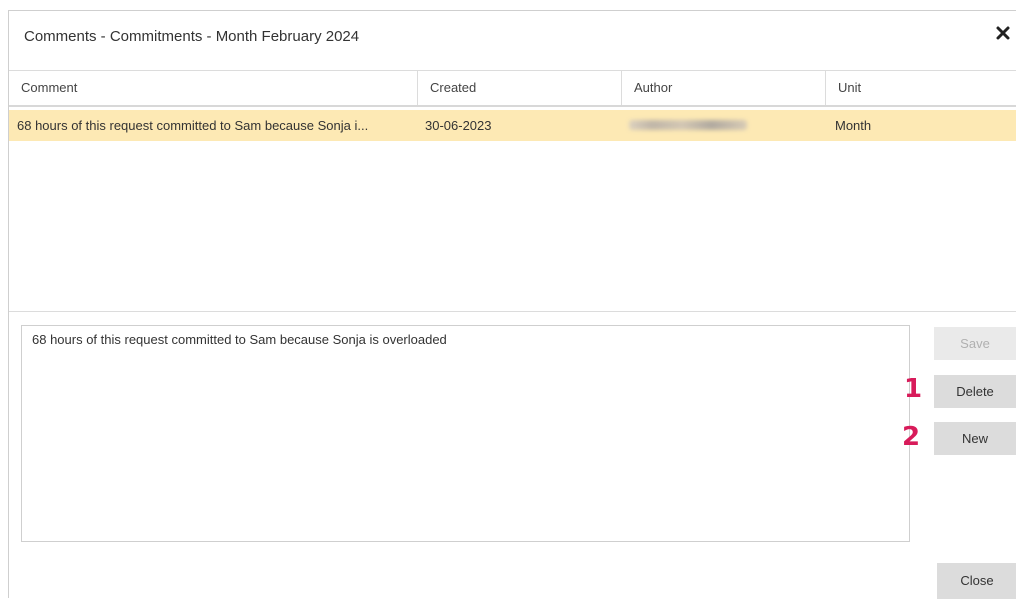 Image resolution: width=1016 pixels, height=599 pixels. What do you see at coordinates (975, 343) in the screenshot?
I see `save-button: Save` at bounding box center [975, 343].